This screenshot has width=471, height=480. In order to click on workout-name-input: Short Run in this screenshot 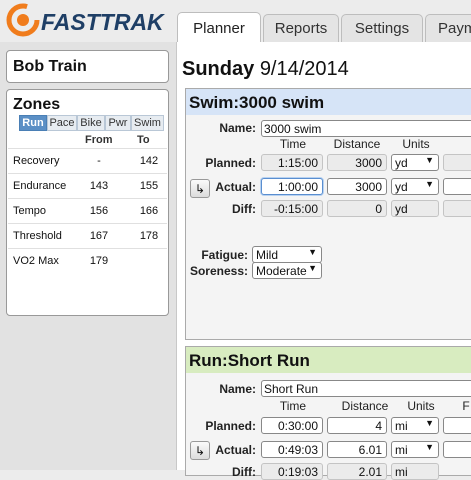, I will do `click(366, 388)`.